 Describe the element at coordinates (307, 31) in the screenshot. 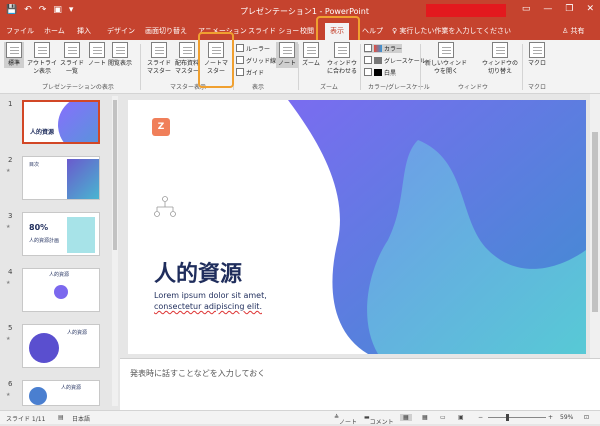

I see `tab-review: 校閲` at that location.